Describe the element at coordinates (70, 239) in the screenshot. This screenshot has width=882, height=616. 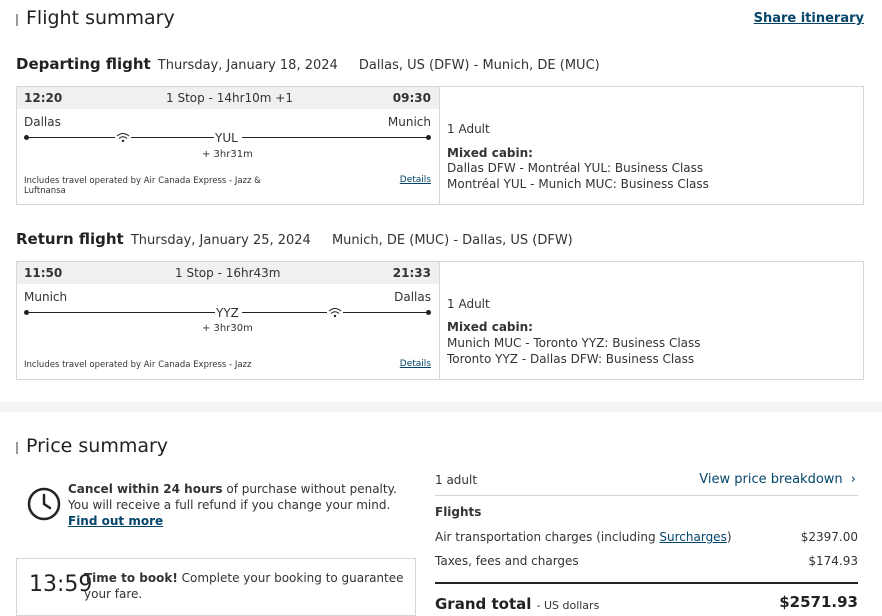
I see `return-heading: Return flight` at that location.